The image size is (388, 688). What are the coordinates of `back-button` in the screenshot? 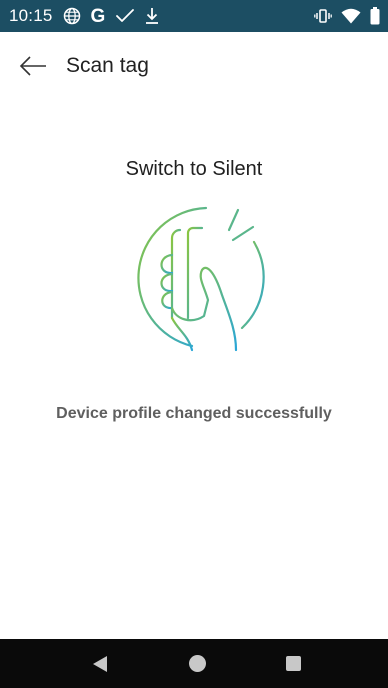 It's located at (33, 66).